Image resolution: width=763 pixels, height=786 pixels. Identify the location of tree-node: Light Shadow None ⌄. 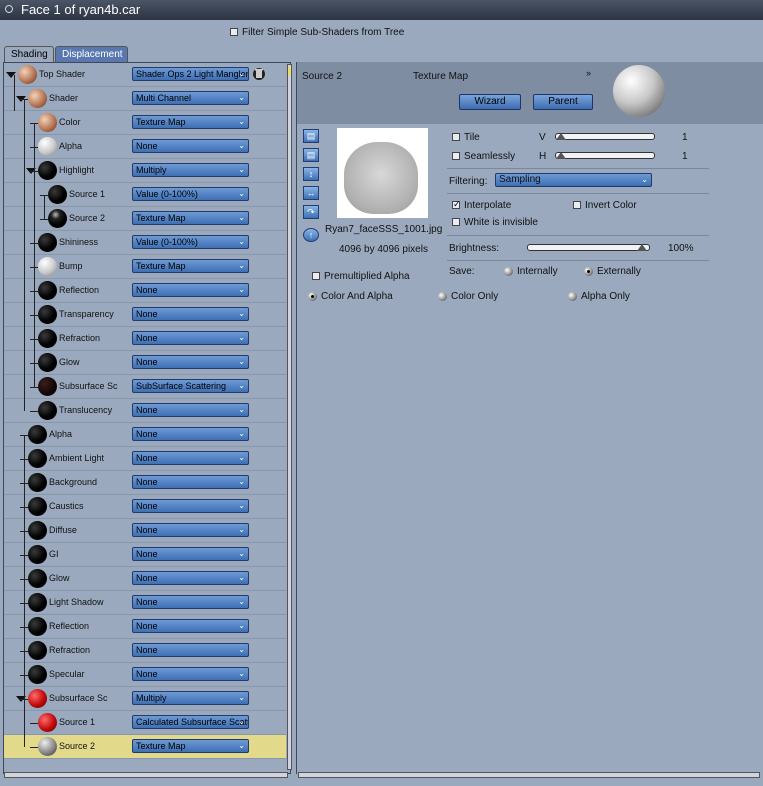
(145, 603).